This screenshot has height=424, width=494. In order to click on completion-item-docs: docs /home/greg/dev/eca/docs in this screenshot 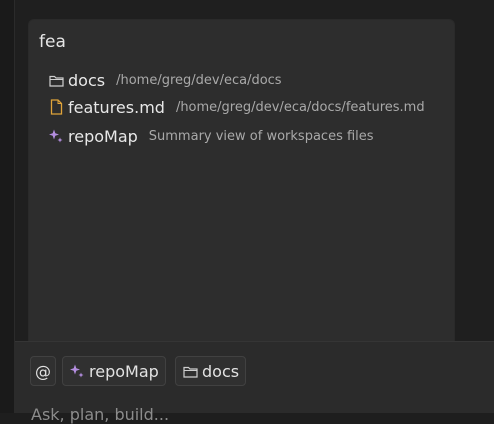, I will do `click(165, 80)`.